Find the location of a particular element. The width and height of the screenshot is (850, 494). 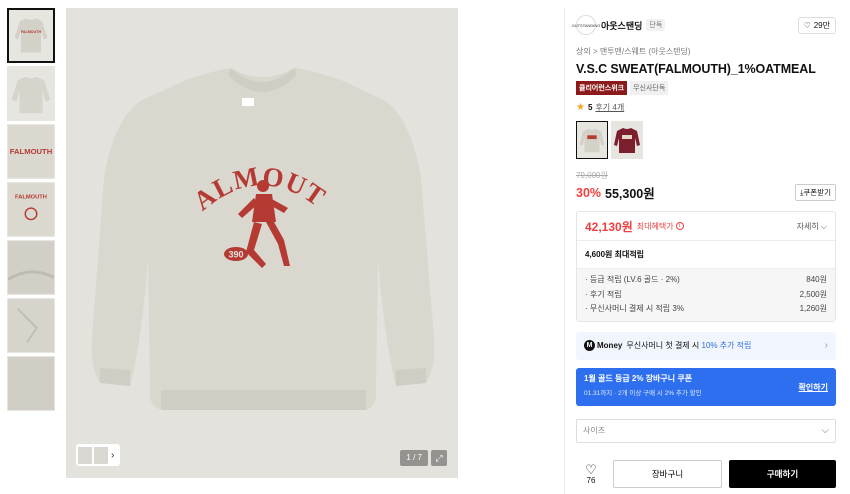

points-row: · 등급 적립 (LV.6 골드 · 2%) 840원 is located at coordinates (706, 280).